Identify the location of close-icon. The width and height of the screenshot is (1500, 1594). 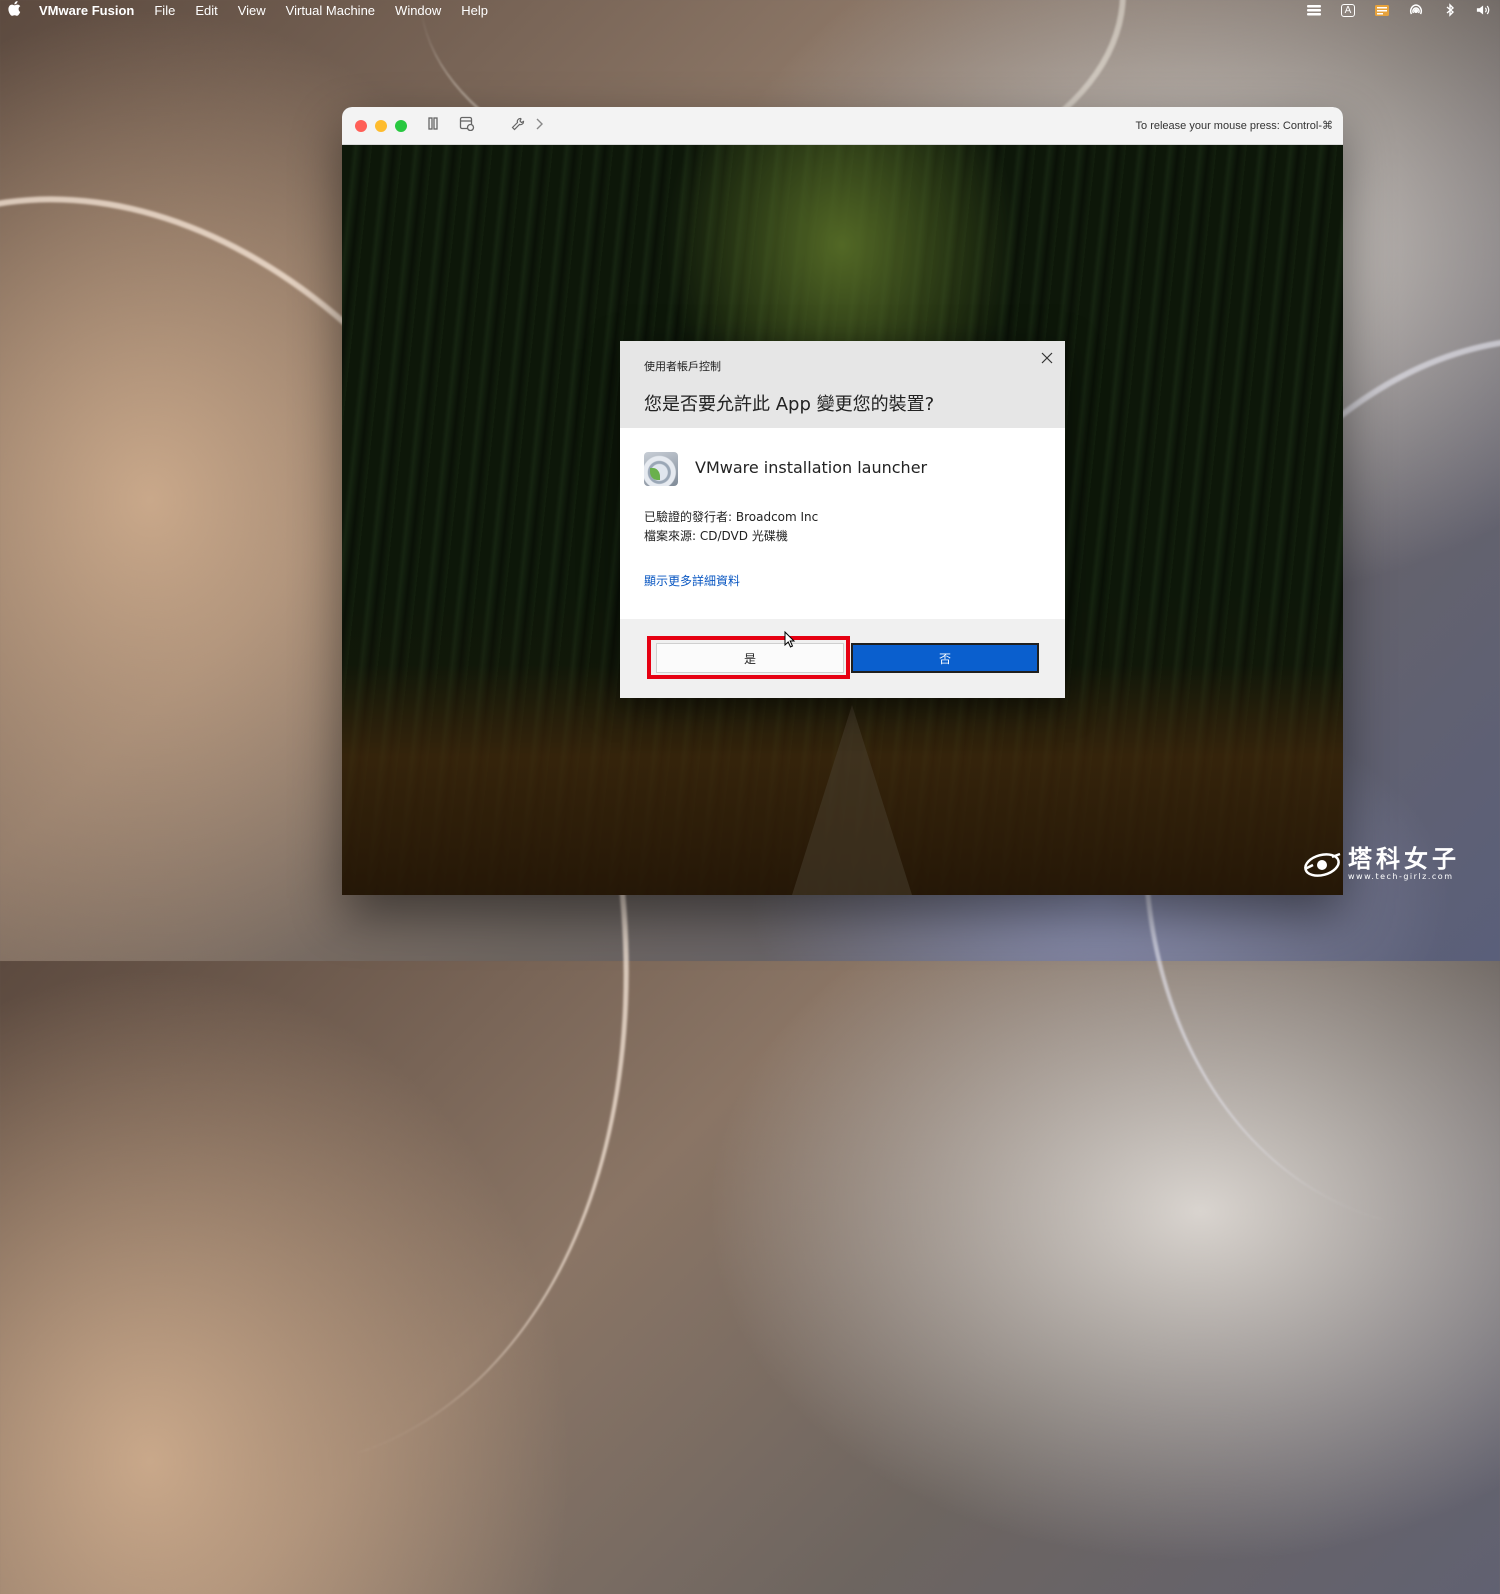
(1047, 358).